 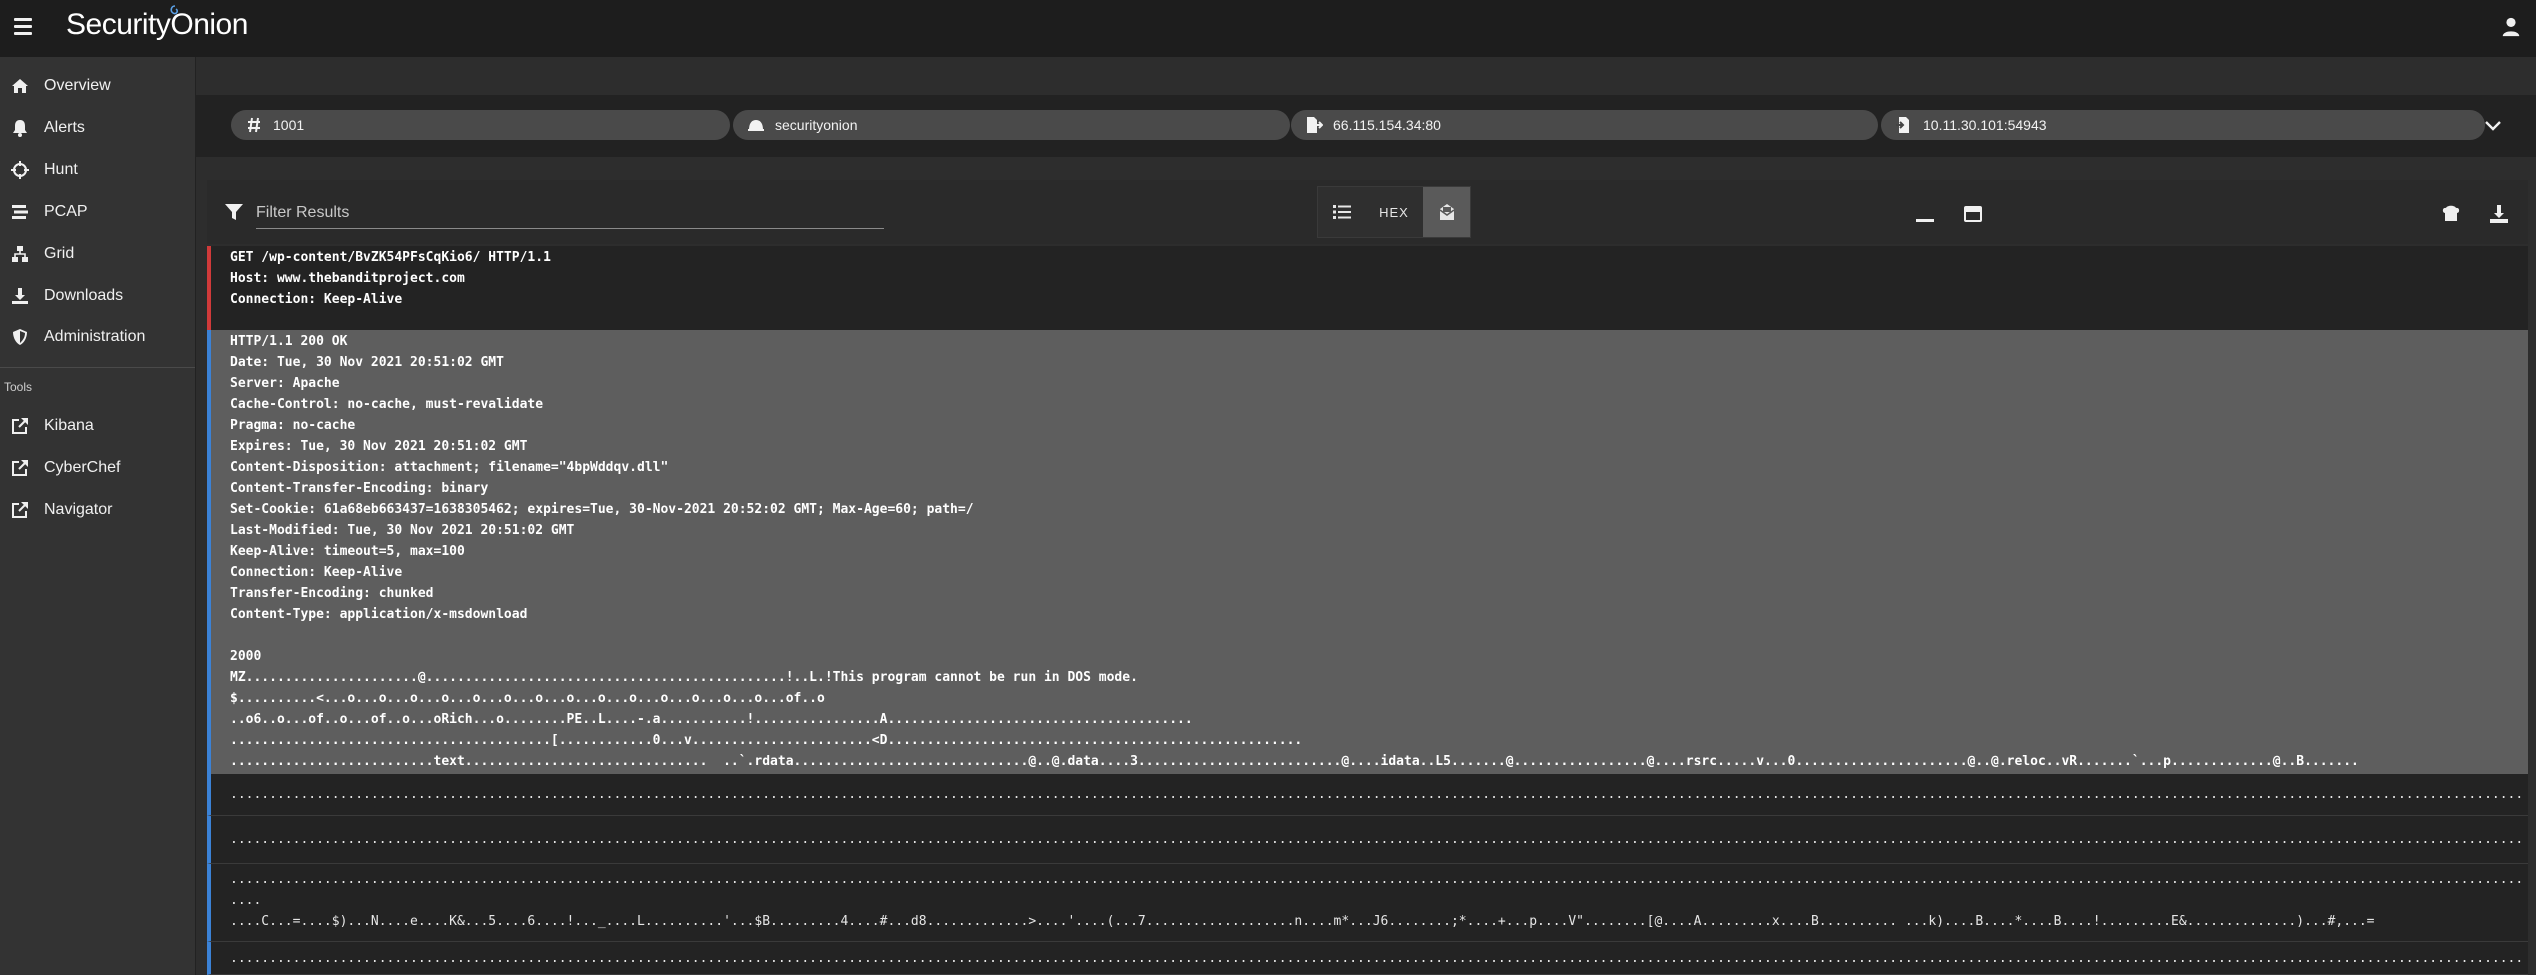 I want to click on sidebar-item-label: Alerts, so click(x=64, y=127).